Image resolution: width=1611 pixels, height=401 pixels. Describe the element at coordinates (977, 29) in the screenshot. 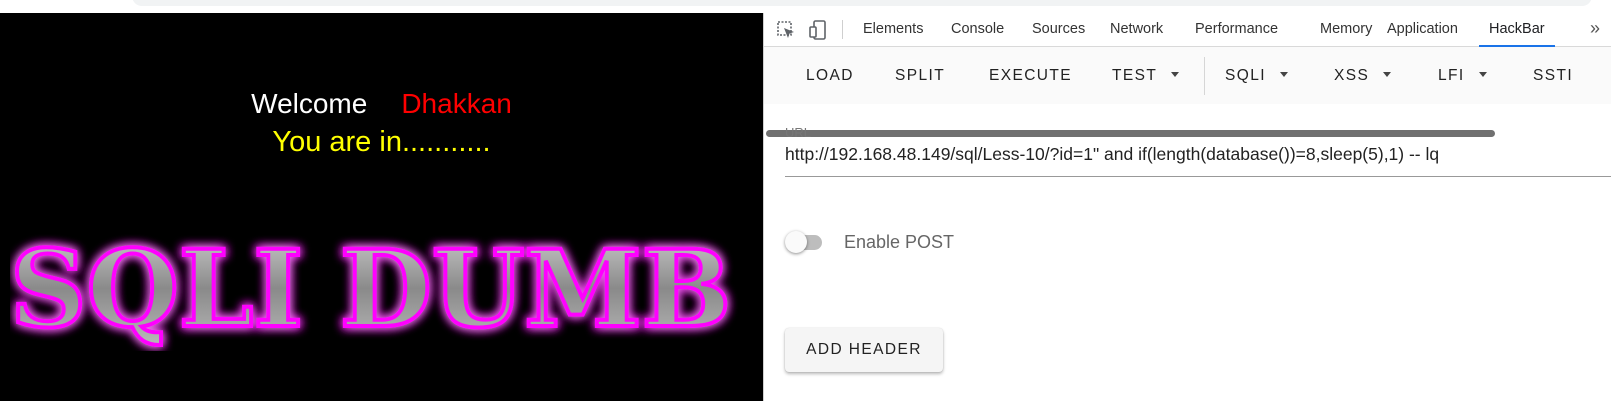

I see `tab-console: Console` at that location.